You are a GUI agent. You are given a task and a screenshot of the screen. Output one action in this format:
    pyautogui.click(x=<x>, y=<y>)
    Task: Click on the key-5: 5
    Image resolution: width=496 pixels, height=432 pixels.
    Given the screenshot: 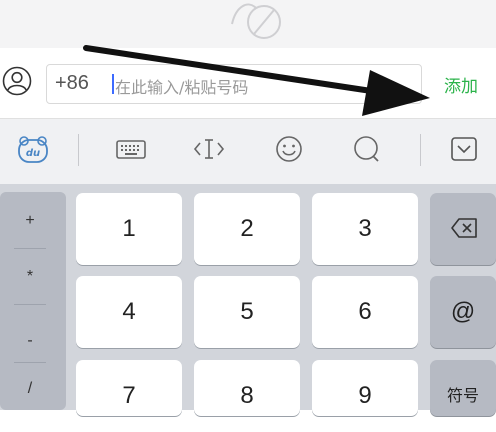 What is the action you would take?
    pyautogui.click(x=247, y=312)
    